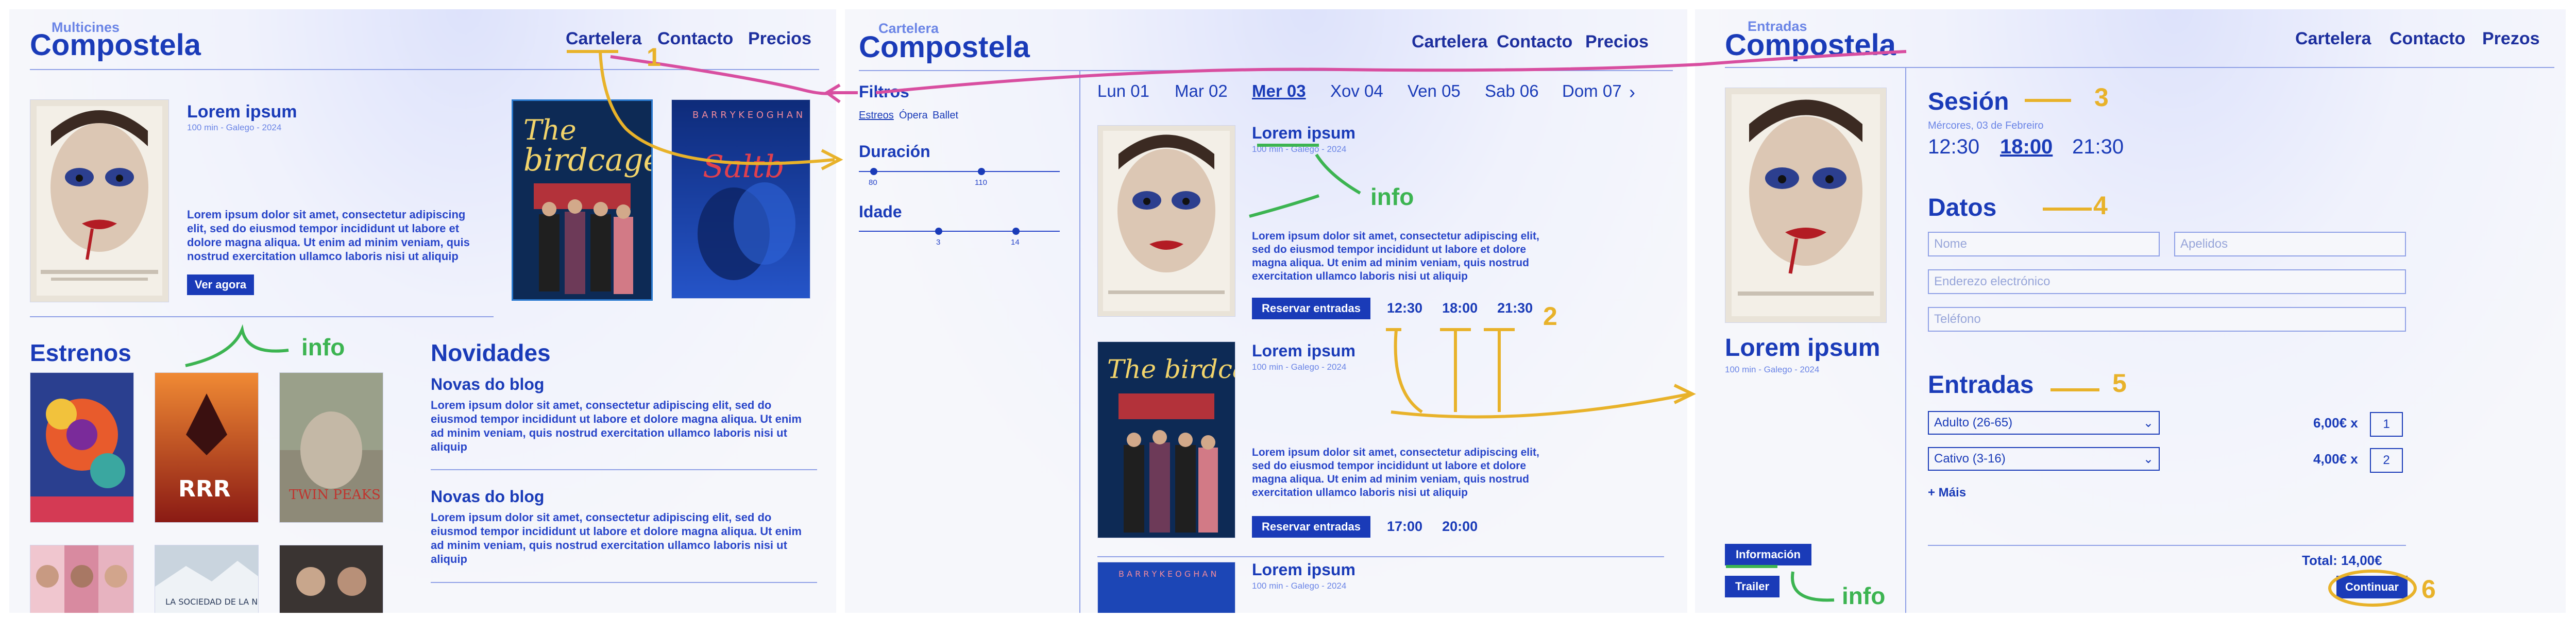 The image size is (2576, 618). I want to click on annotation-green-info-2b, so click(1284, 206).